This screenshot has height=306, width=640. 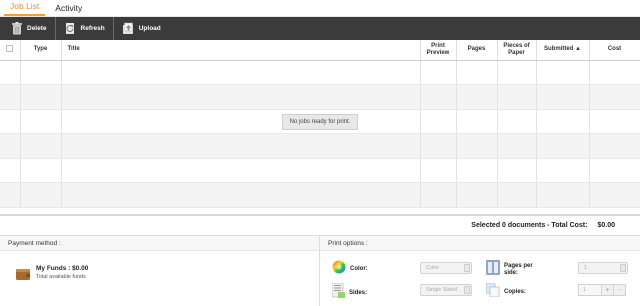 I want to click on payment-heading: Payment method :, so click(x=159, y=243).